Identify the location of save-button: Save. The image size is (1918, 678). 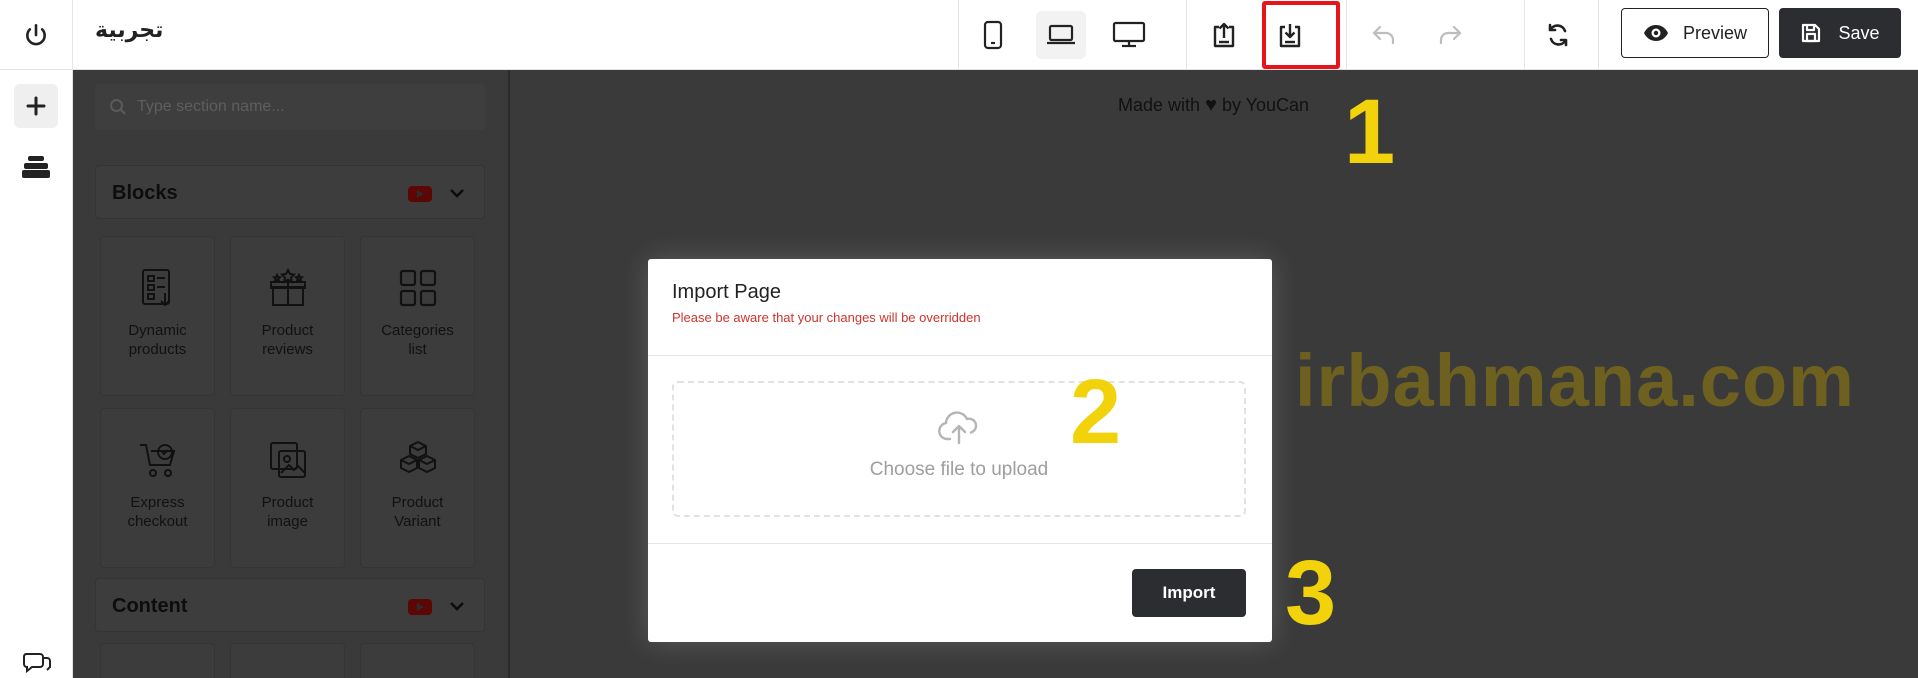
(1840, 33).